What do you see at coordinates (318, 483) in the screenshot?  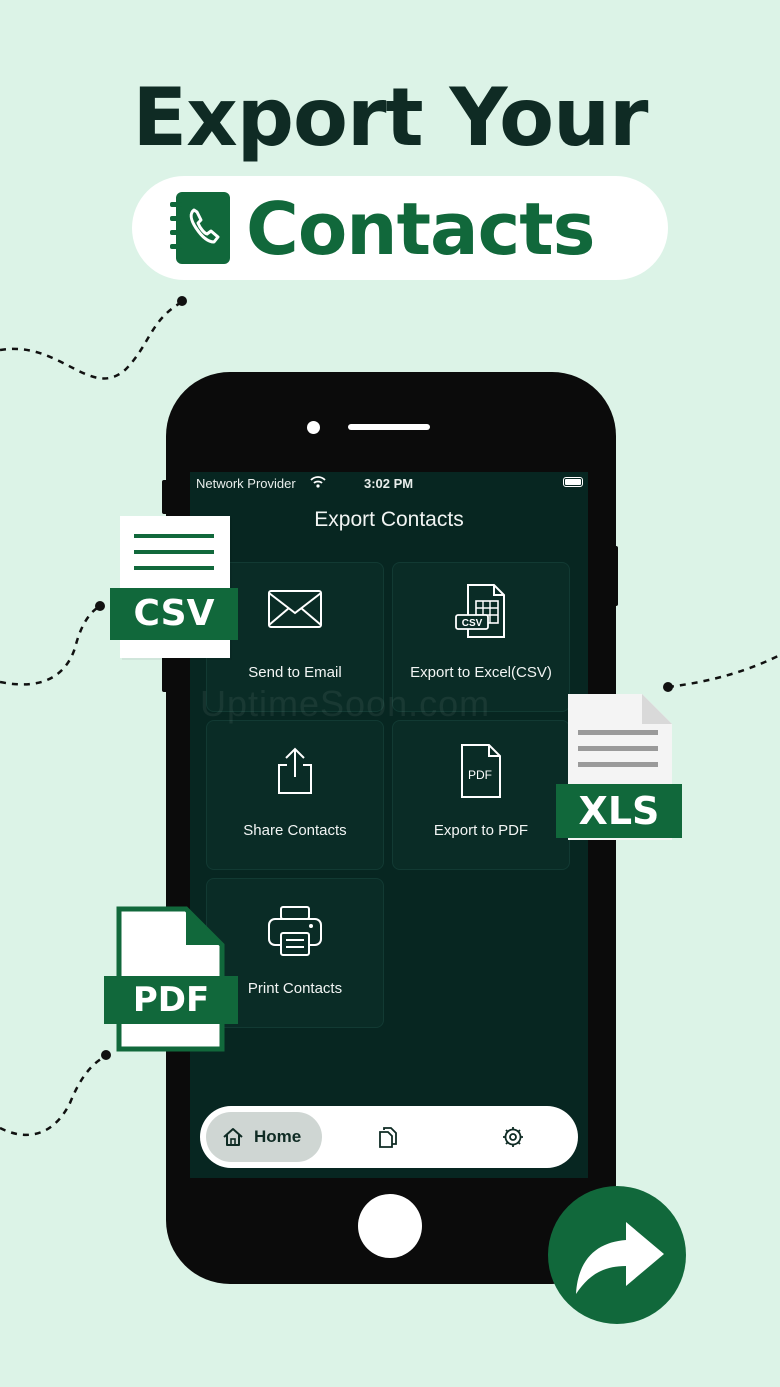 I see `wifi-icon` at bounding box center [318, 483].